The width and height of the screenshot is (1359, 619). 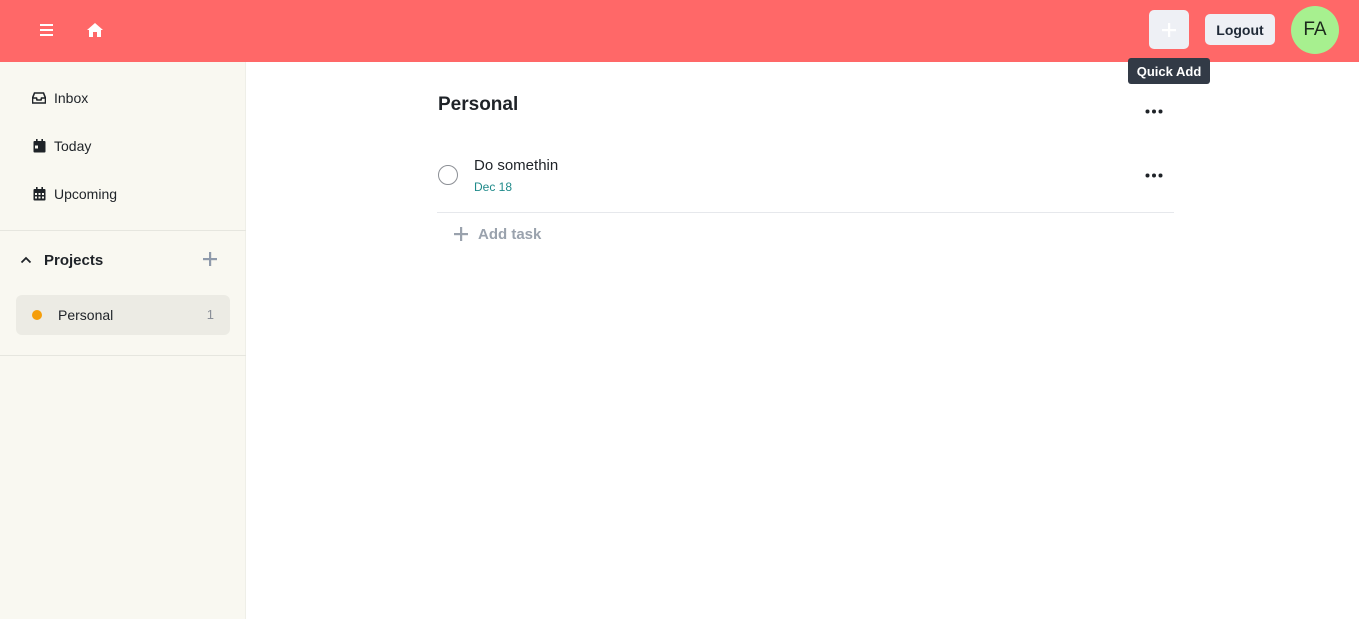 What do you see at coordinates (1240, 29) in the screenshot?
I see `logout-button: Logout` at bounding box center [1240, 29].